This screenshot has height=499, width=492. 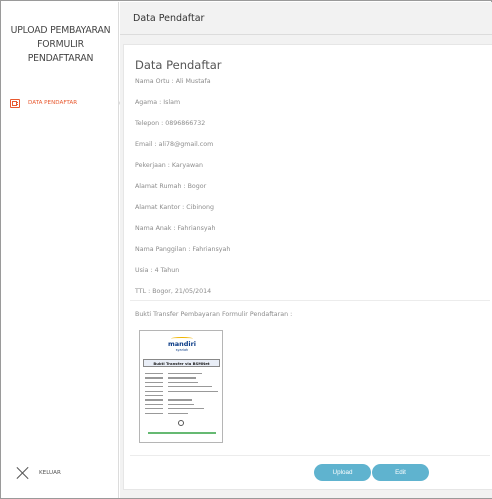 I want to click on close-icon, so click(x=23, y=473).